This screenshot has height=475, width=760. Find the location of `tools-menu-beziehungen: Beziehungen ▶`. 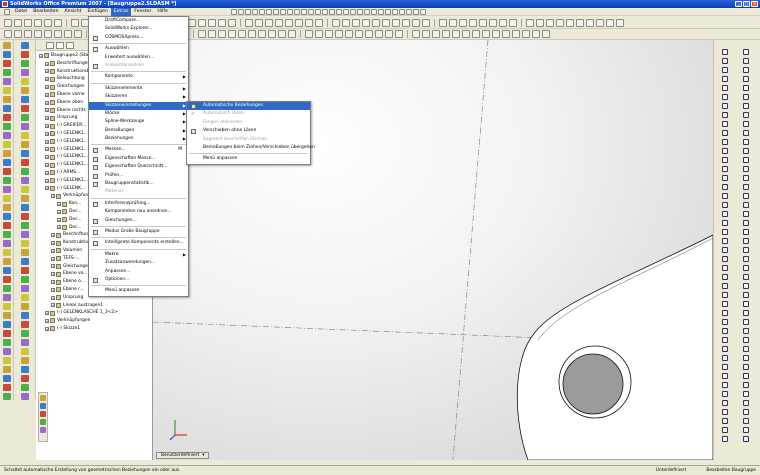

tools-menu-beziehungen: Beziehungen ▶ is located at coordinates (138, 139).